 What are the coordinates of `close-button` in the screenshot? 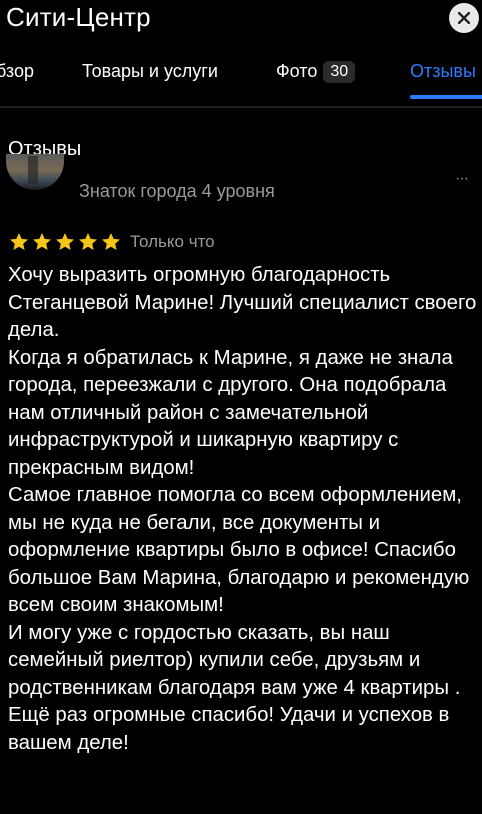 It's located at (464, 18).